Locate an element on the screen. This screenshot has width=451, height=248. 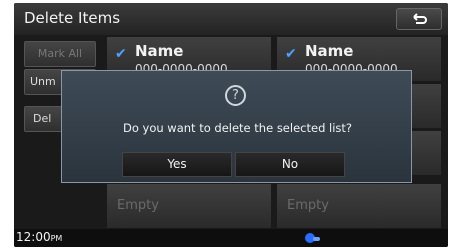
bluetooth-phone-icon is located at coordinates (312, 238).